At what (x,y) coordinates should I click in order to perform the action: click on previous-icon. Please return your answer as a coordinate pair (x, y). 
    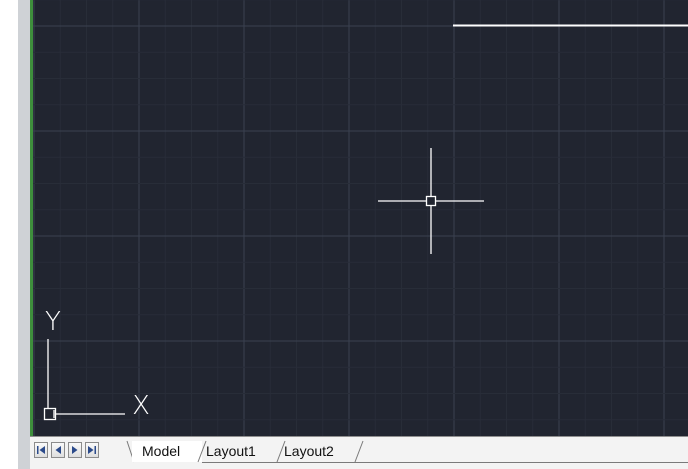
    Looking at the image, I should click on (58, 450).